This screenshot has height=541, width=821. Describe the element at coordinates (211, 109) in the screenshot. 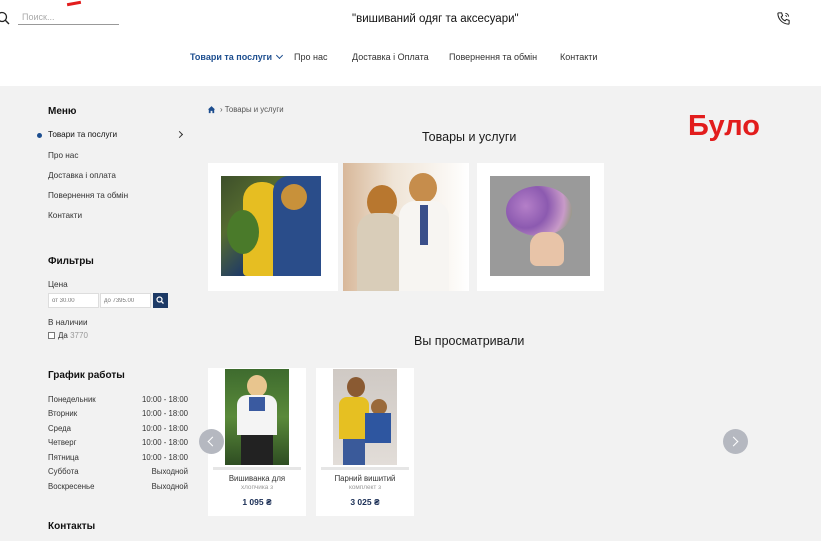

I see `home-icon` at that location.